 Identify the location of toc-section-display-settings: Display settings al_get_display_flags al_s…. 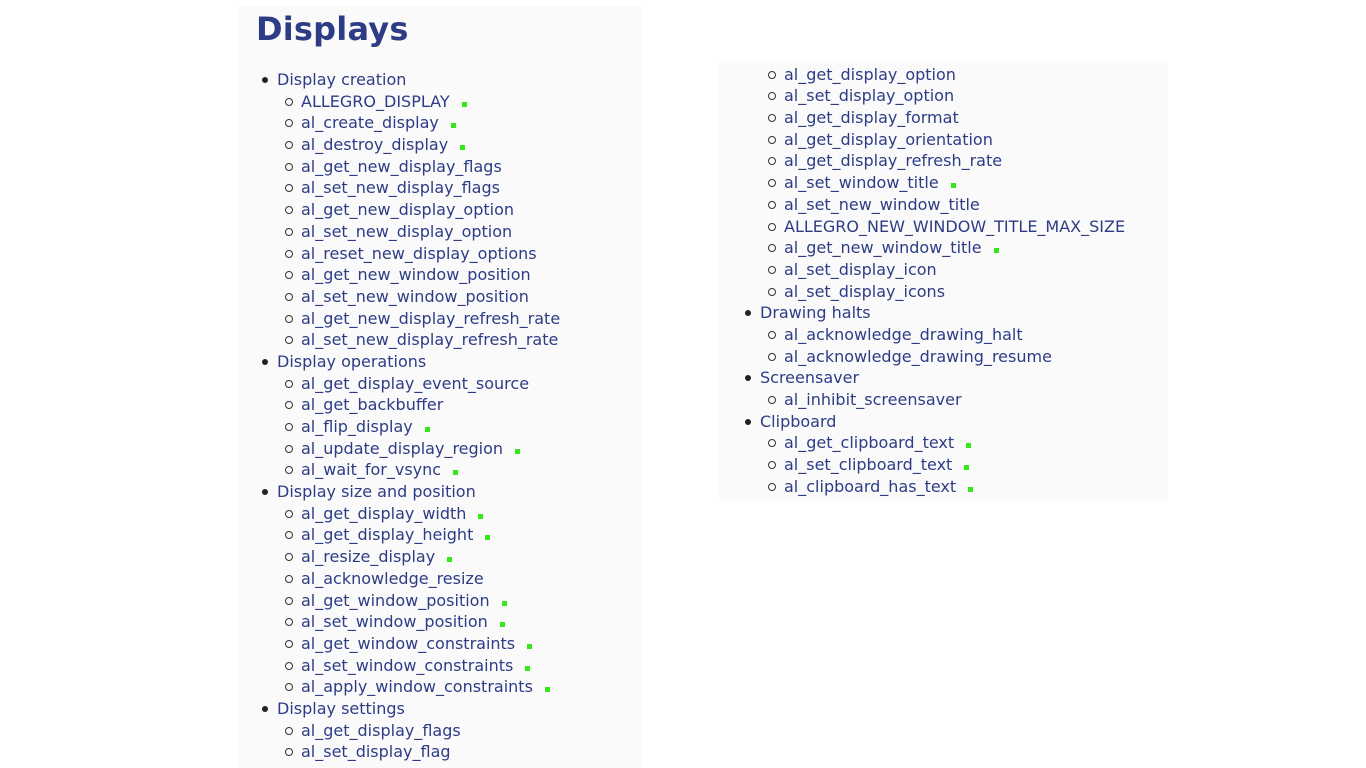
(410, 730).